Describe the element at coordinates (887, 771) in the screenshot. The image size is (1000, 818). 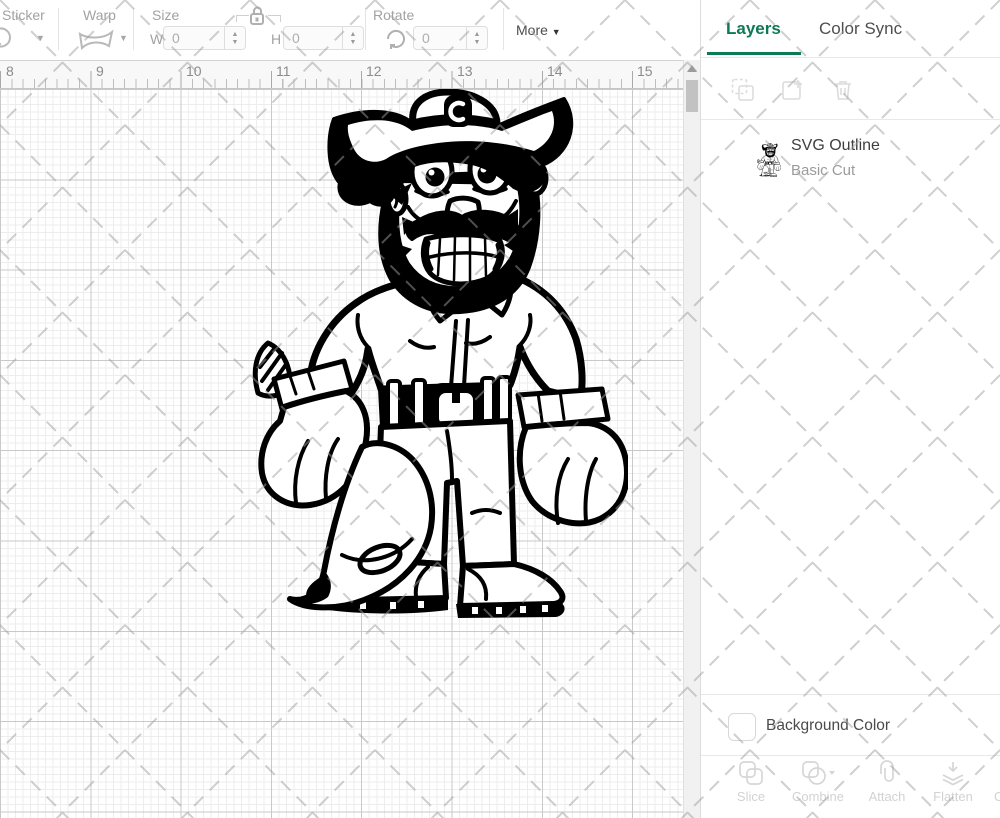
I see `attach-icon` at that location.